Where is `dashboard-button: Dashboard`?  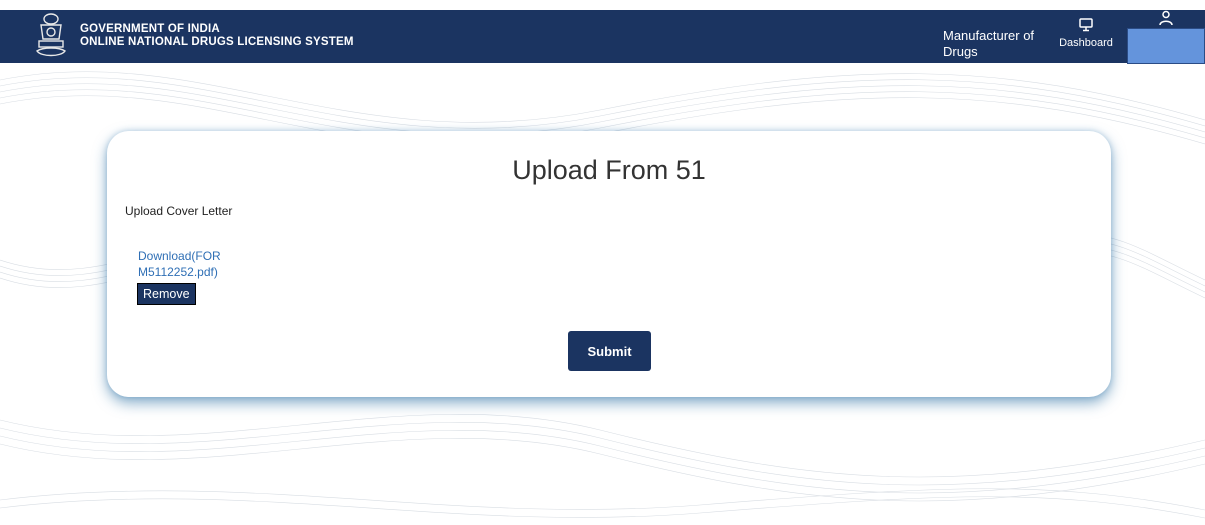 dashboard-button: Dashboard is located at coordinates (1086, 33).